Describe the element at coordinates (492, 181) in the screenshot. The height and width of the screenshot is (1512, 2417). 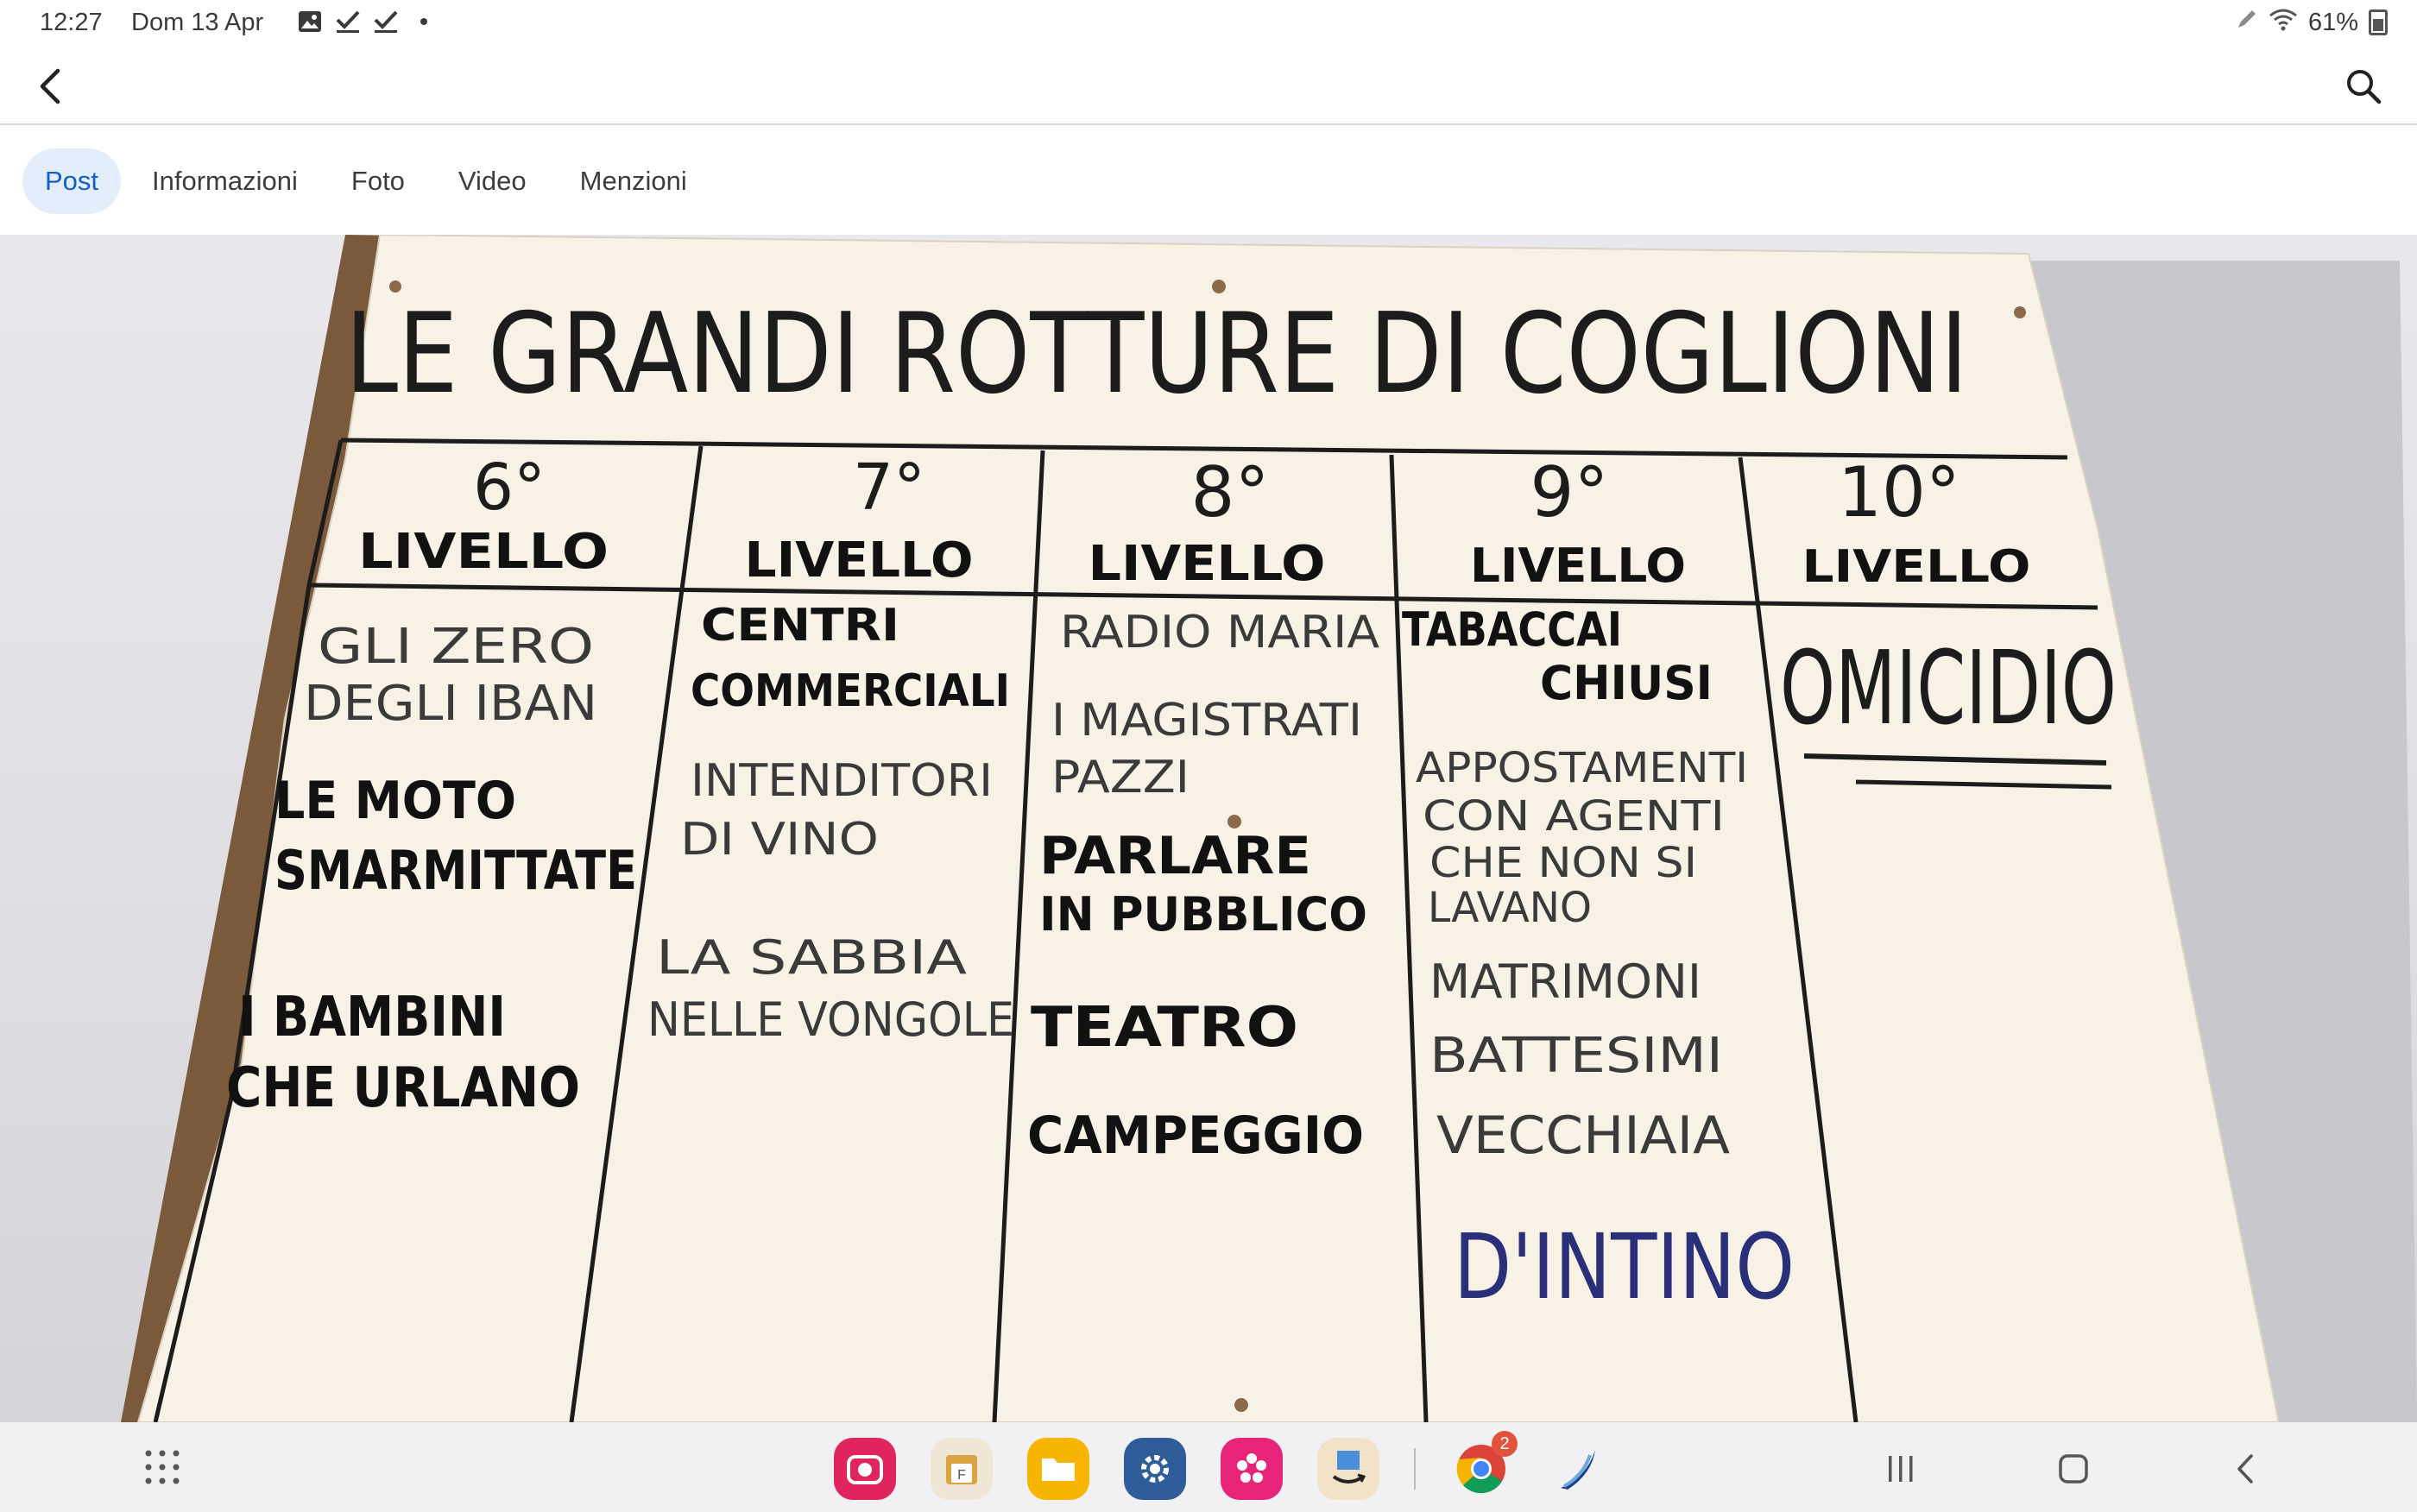
I see `tab-video: Video` at that location.